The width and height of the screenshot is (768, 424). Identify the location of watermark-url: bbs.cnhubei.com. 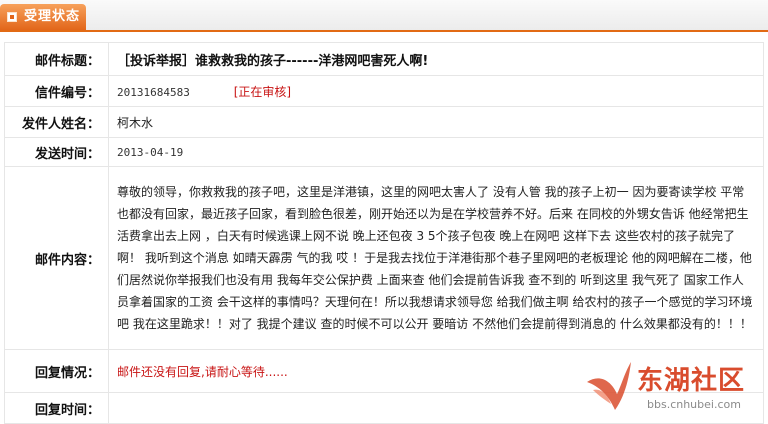
(694, 404).